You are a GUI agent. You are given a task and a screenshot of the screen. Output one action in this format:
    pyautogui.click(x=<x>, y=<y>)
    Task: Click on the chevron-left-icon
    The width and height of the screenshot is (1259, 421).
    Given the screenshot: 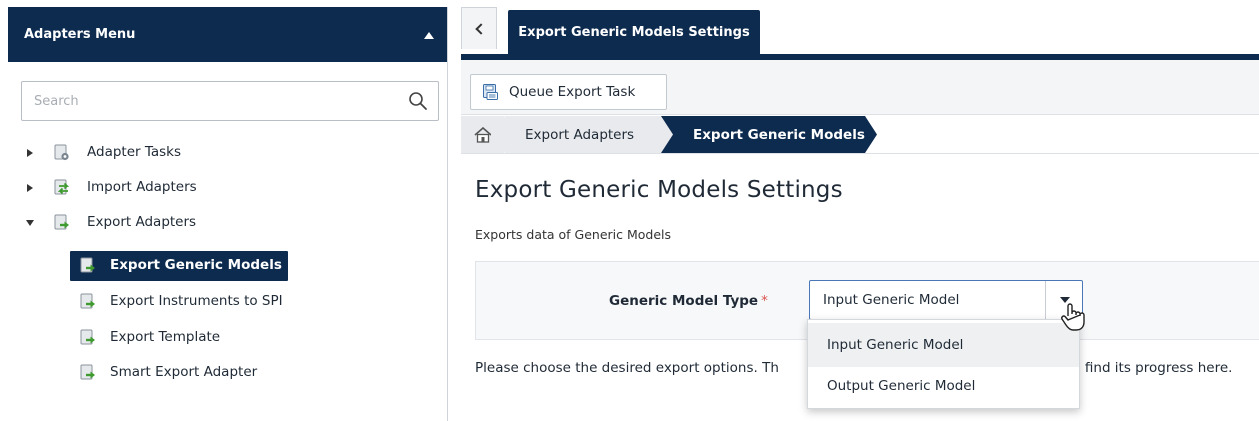 What is the action you would take?
    pyautogui.click(x=480, y=28)
    